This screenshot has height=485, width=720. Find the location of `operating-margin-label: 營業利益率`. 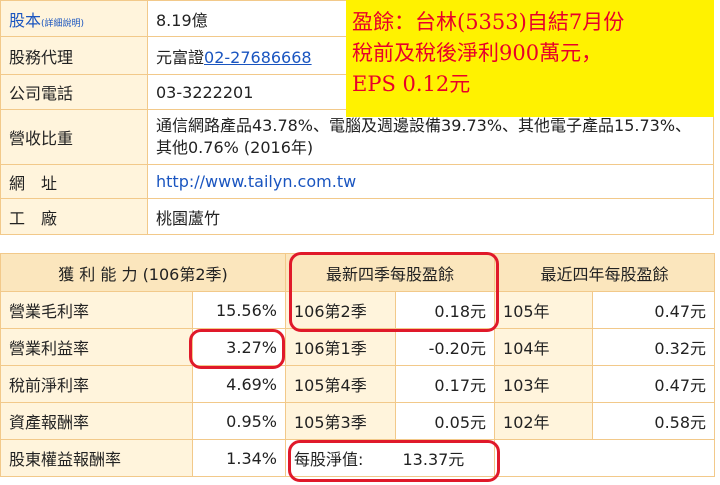

operating-margin-label: 營業利益率 is located at coordinates (96, 347).